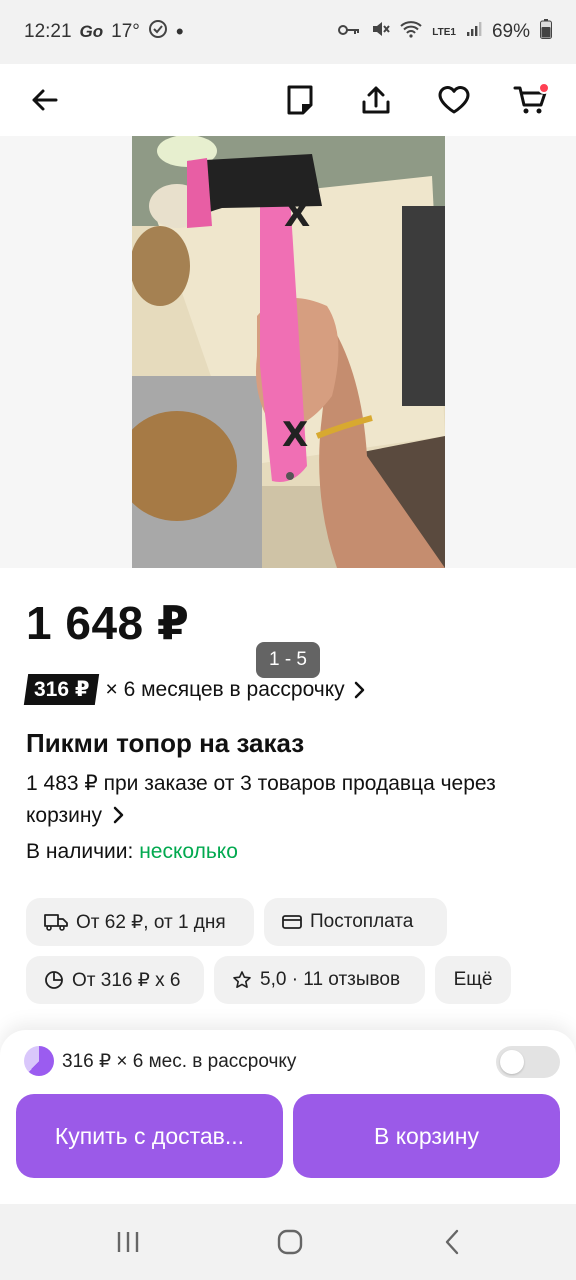 This screenshot has height=1280, width=576. I want to click on key-icon, so click(349, 32).